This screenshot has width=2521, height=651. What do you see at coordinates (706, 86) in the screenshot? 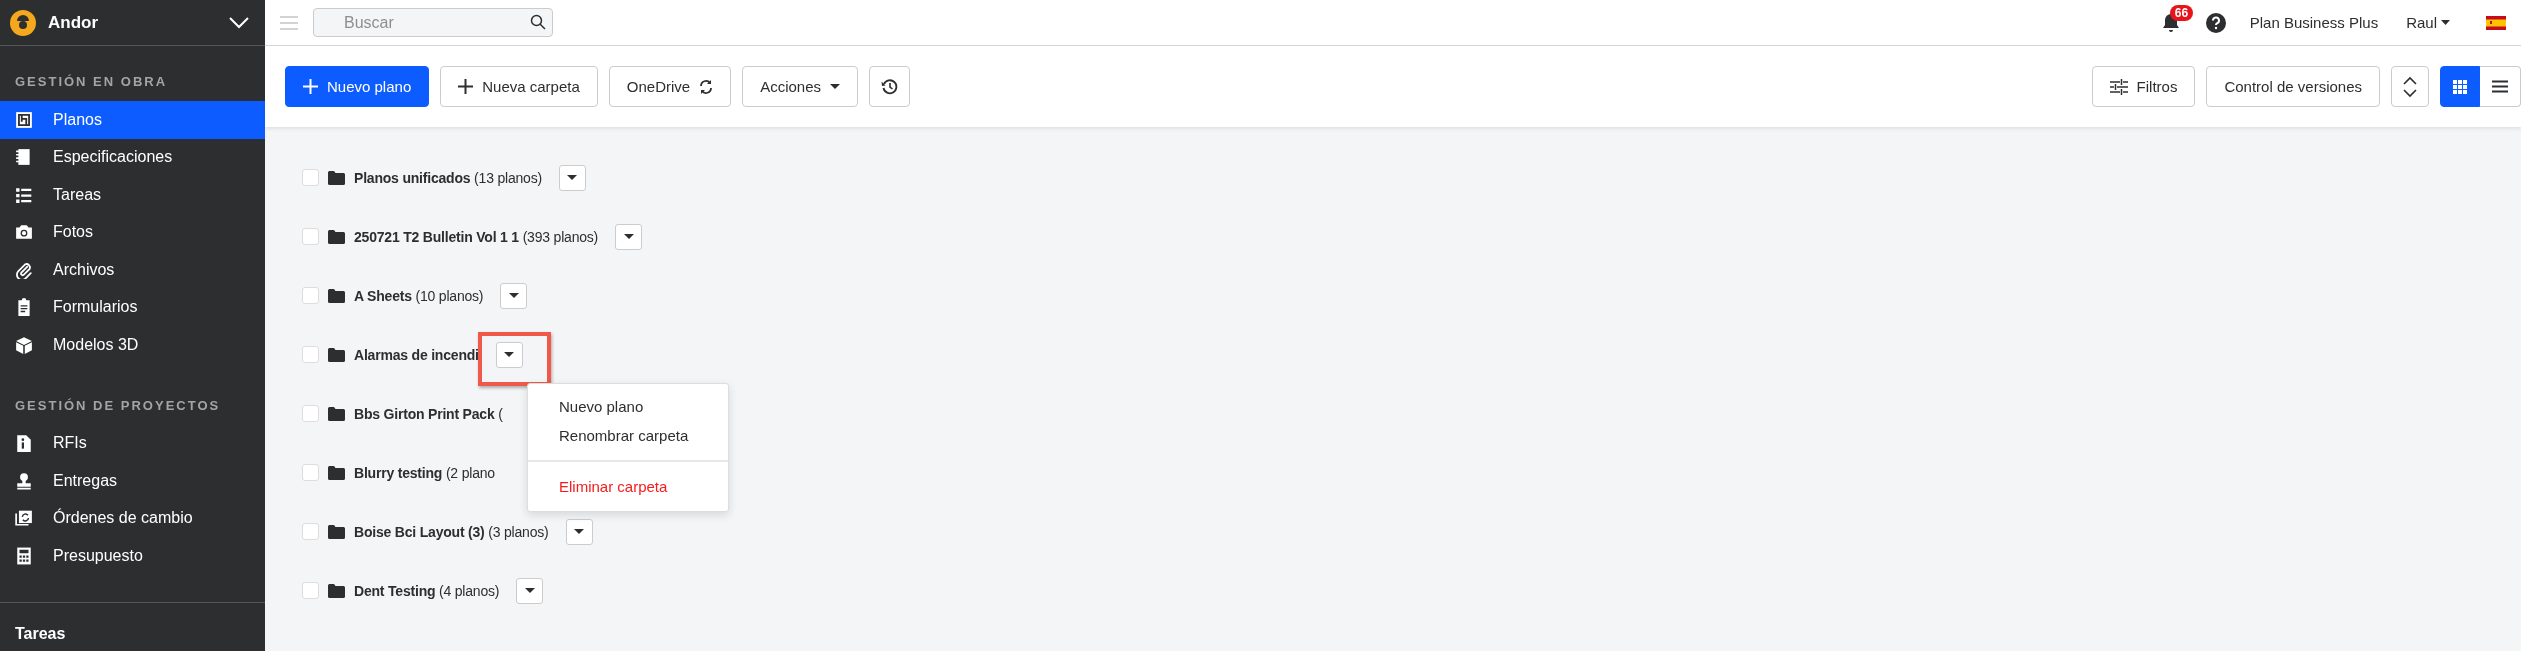
I see `sync-icon` at bounding box center [706, 86].